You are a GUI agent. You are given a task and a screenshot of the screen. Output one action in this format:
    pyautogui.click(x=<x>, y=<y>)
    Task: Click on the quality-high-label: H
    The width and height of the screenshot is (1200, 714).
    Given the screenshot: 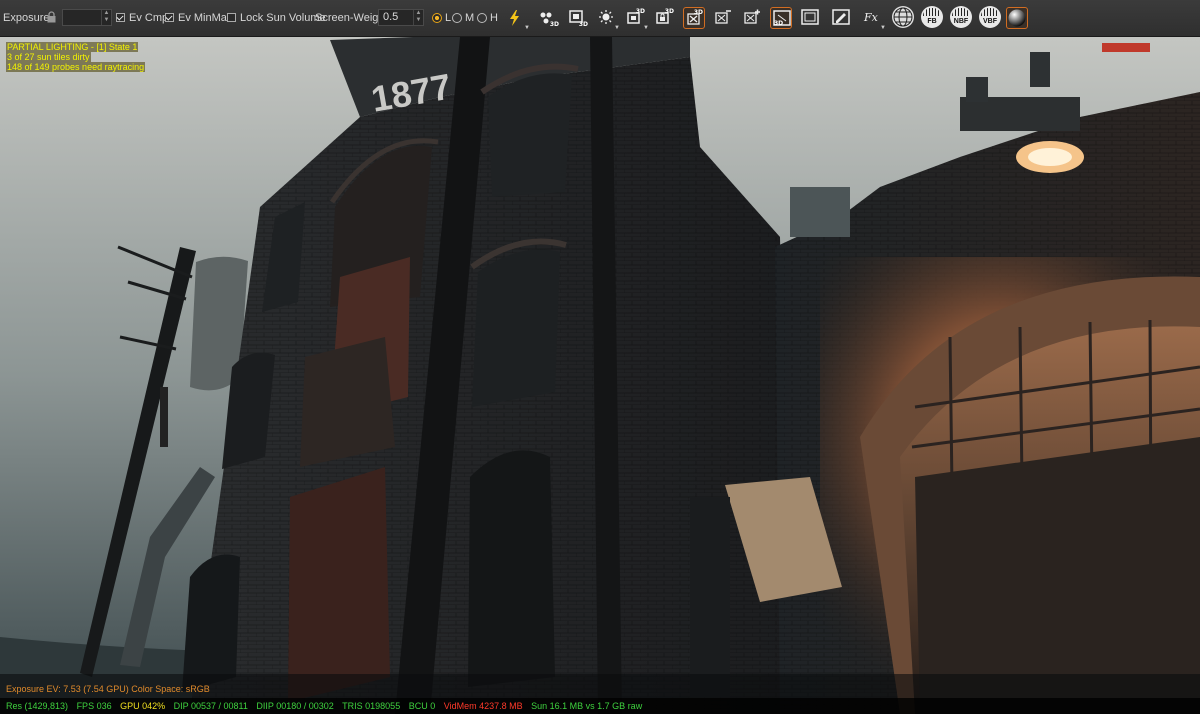 What is the action you would take?
    pyautogui.click(x=494, y=18)
    